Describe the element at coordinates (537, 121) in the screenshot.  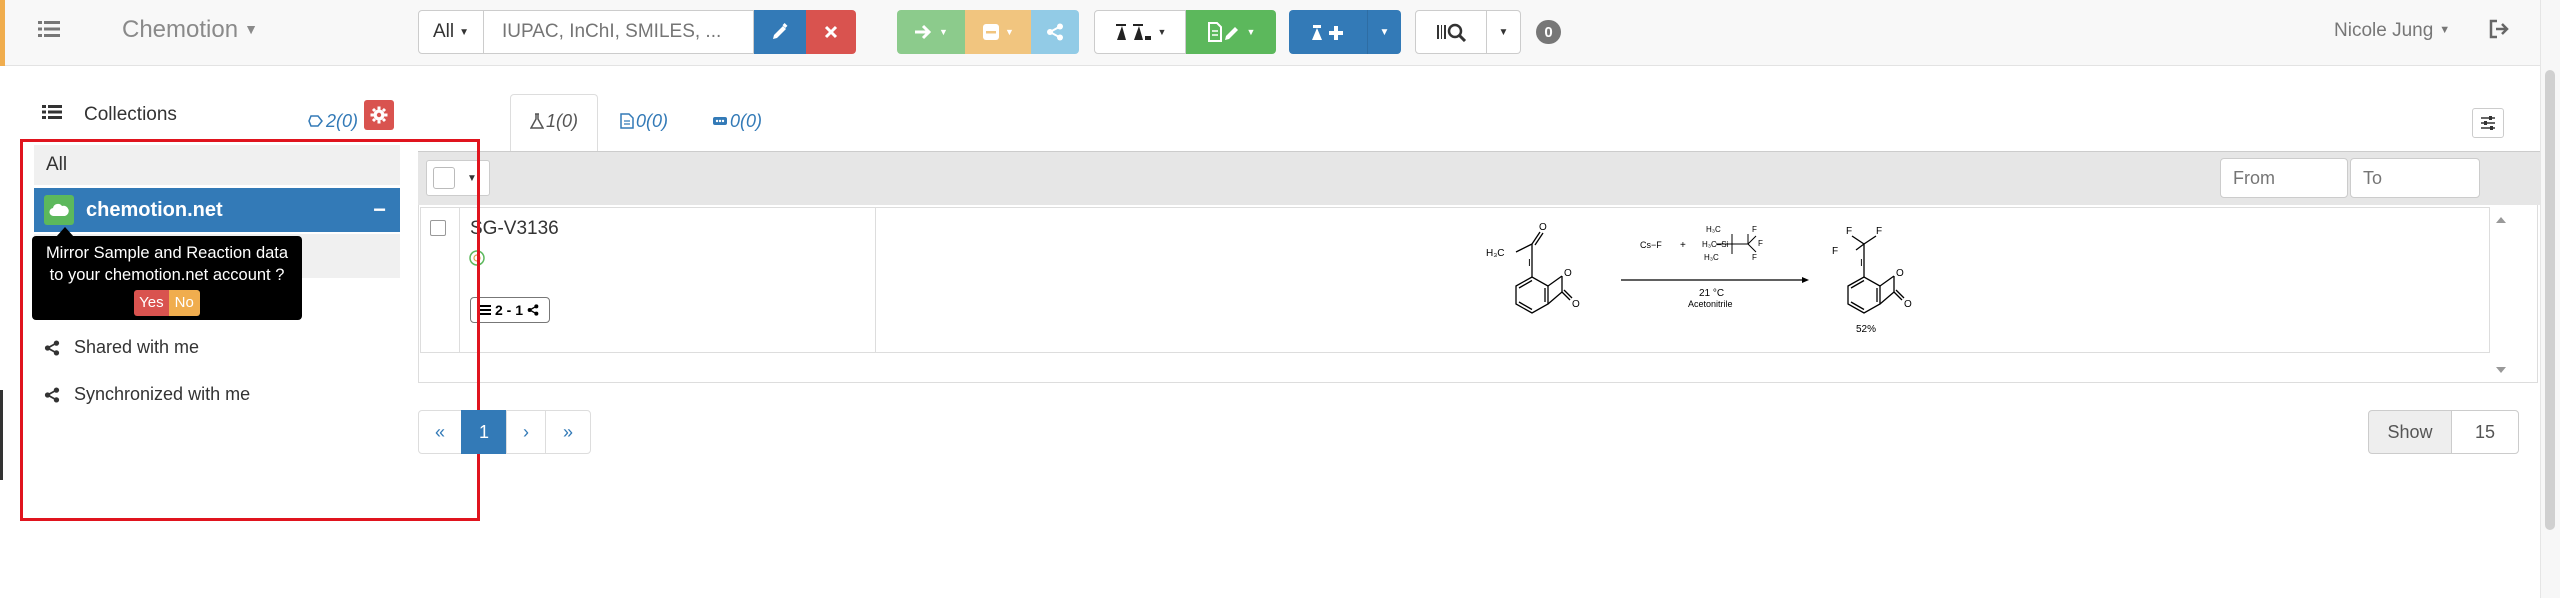
I see `sample-flask-icon` at that location.